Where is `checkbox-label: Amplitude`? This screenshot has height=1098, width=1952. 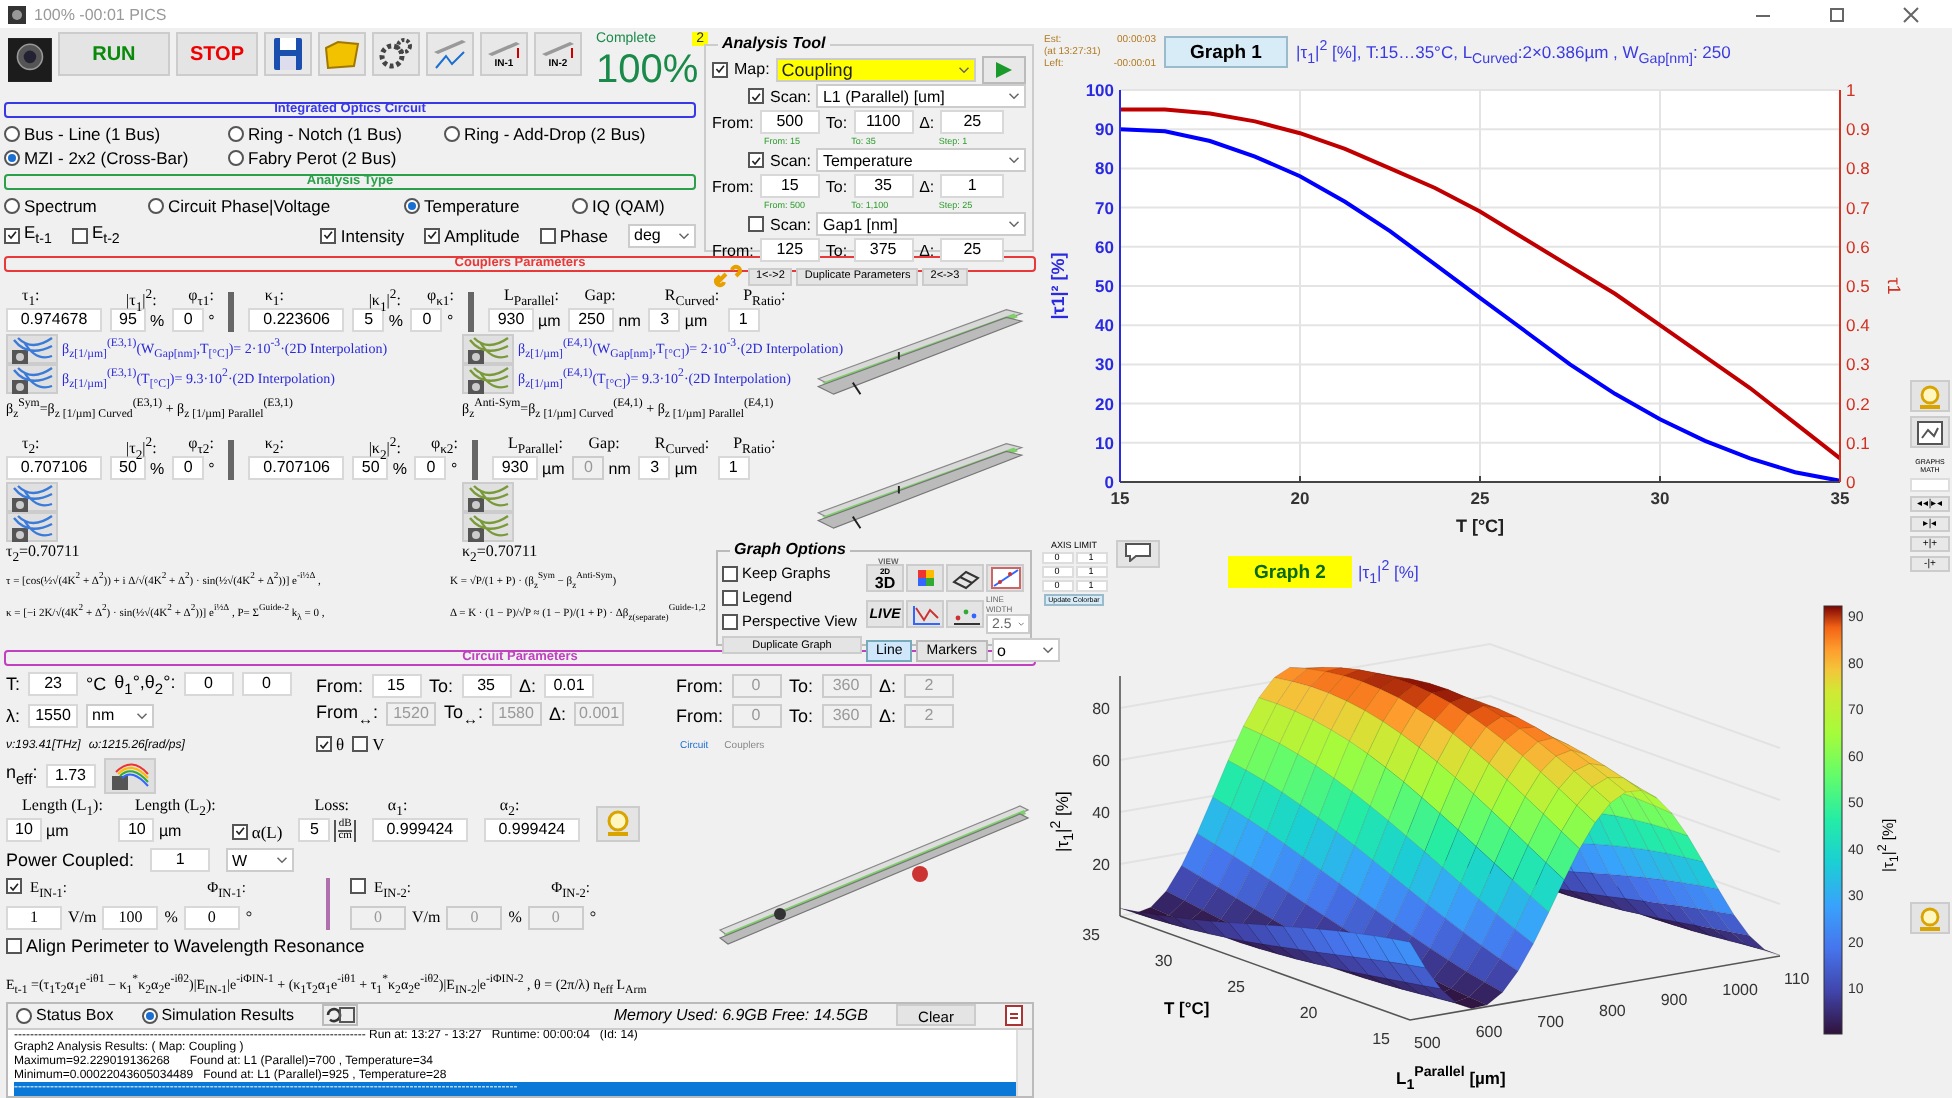
checkbox-label: Amplitude is located at coordinates (482, 235).